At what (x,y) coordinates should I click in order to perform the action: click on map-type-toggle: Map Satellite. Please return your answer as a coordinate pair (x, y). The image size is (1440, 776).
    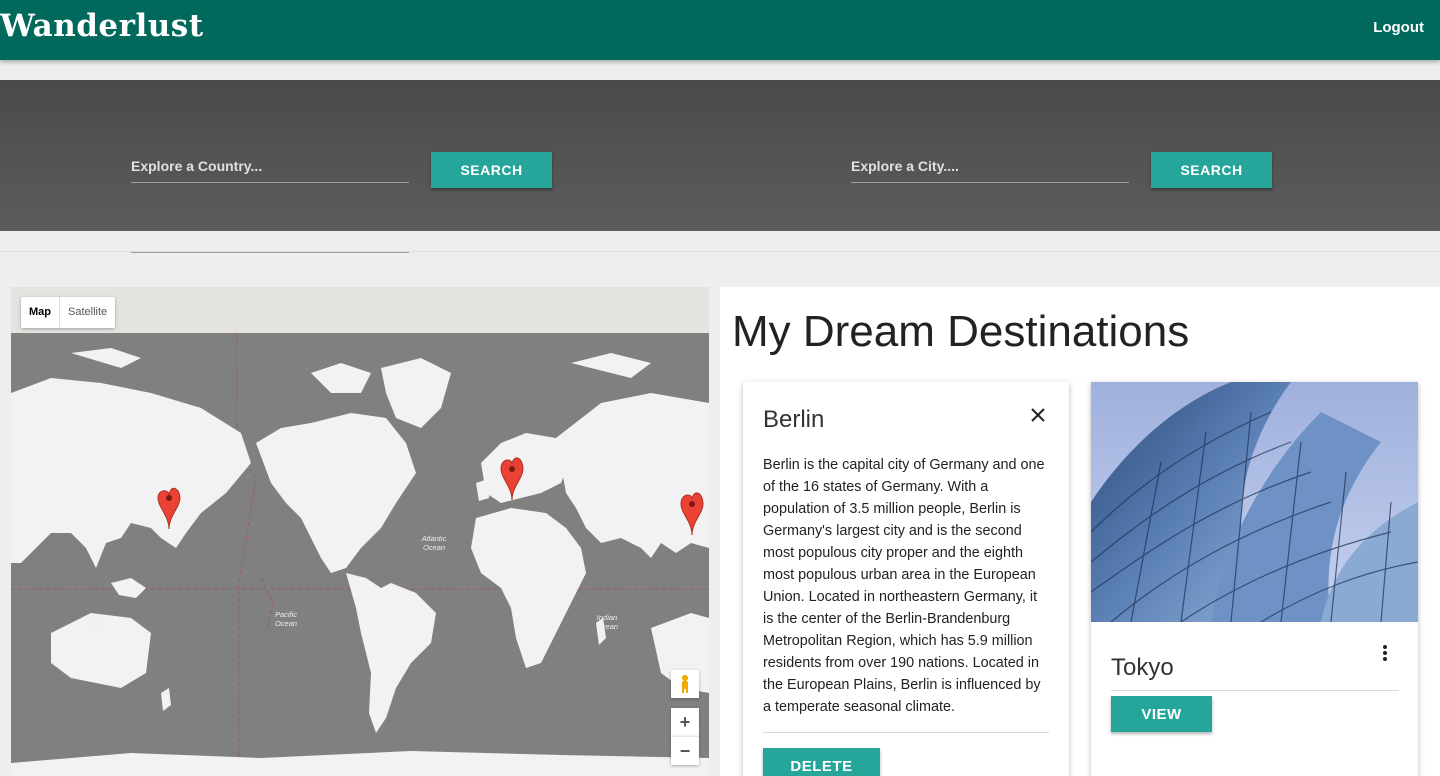
    Looking at the image, I should click on (68, 312).